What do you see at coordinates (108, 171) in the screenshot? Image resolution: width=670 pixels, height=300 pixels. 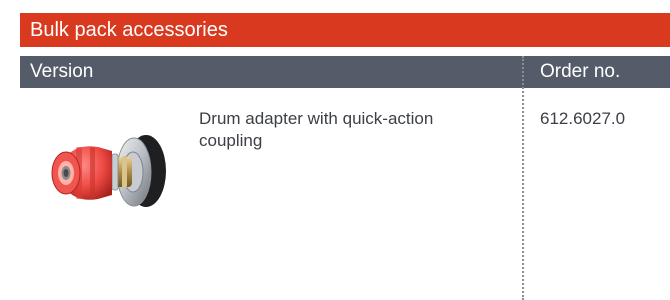 I see `drum-adapter-image` at bounding box center [108, 171].